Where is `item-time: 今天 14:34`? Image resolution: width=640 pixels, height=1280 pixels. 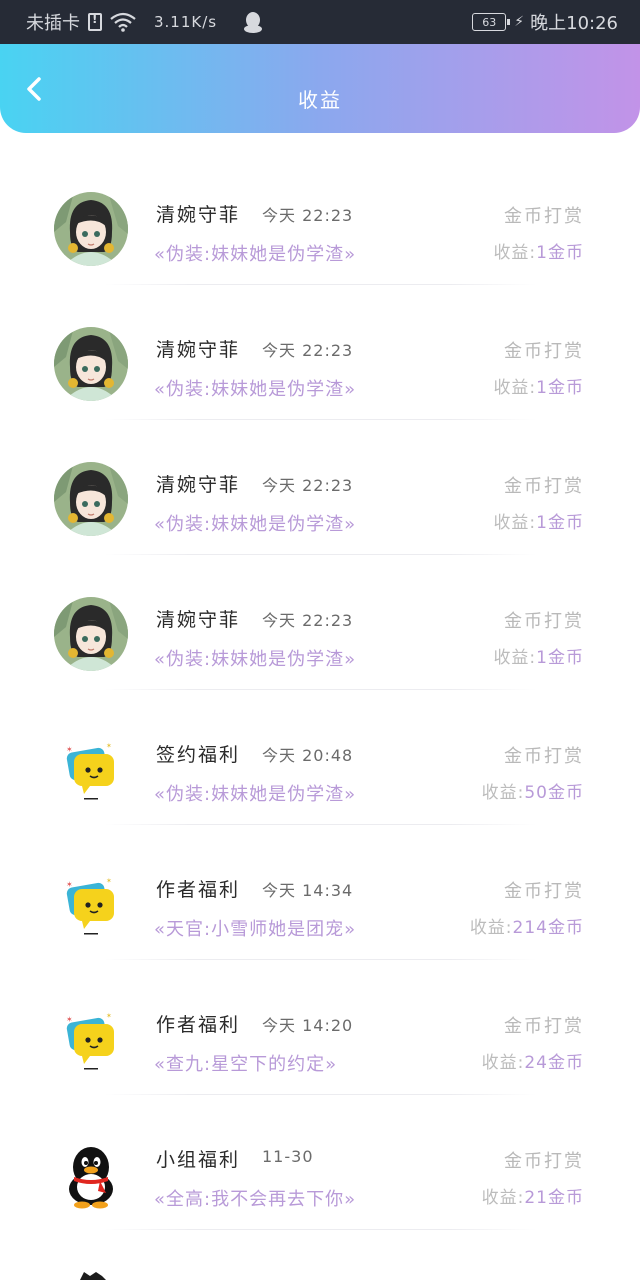
item-time: 今天 14:34 is located at coordinates (308, 890).